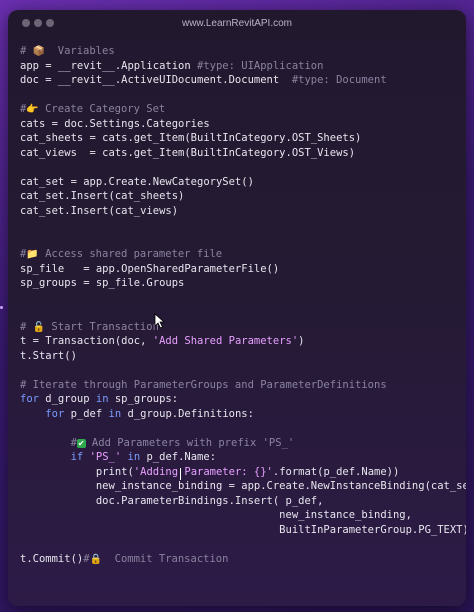  I want to click on code-comment: Variables, so click(80, 51).